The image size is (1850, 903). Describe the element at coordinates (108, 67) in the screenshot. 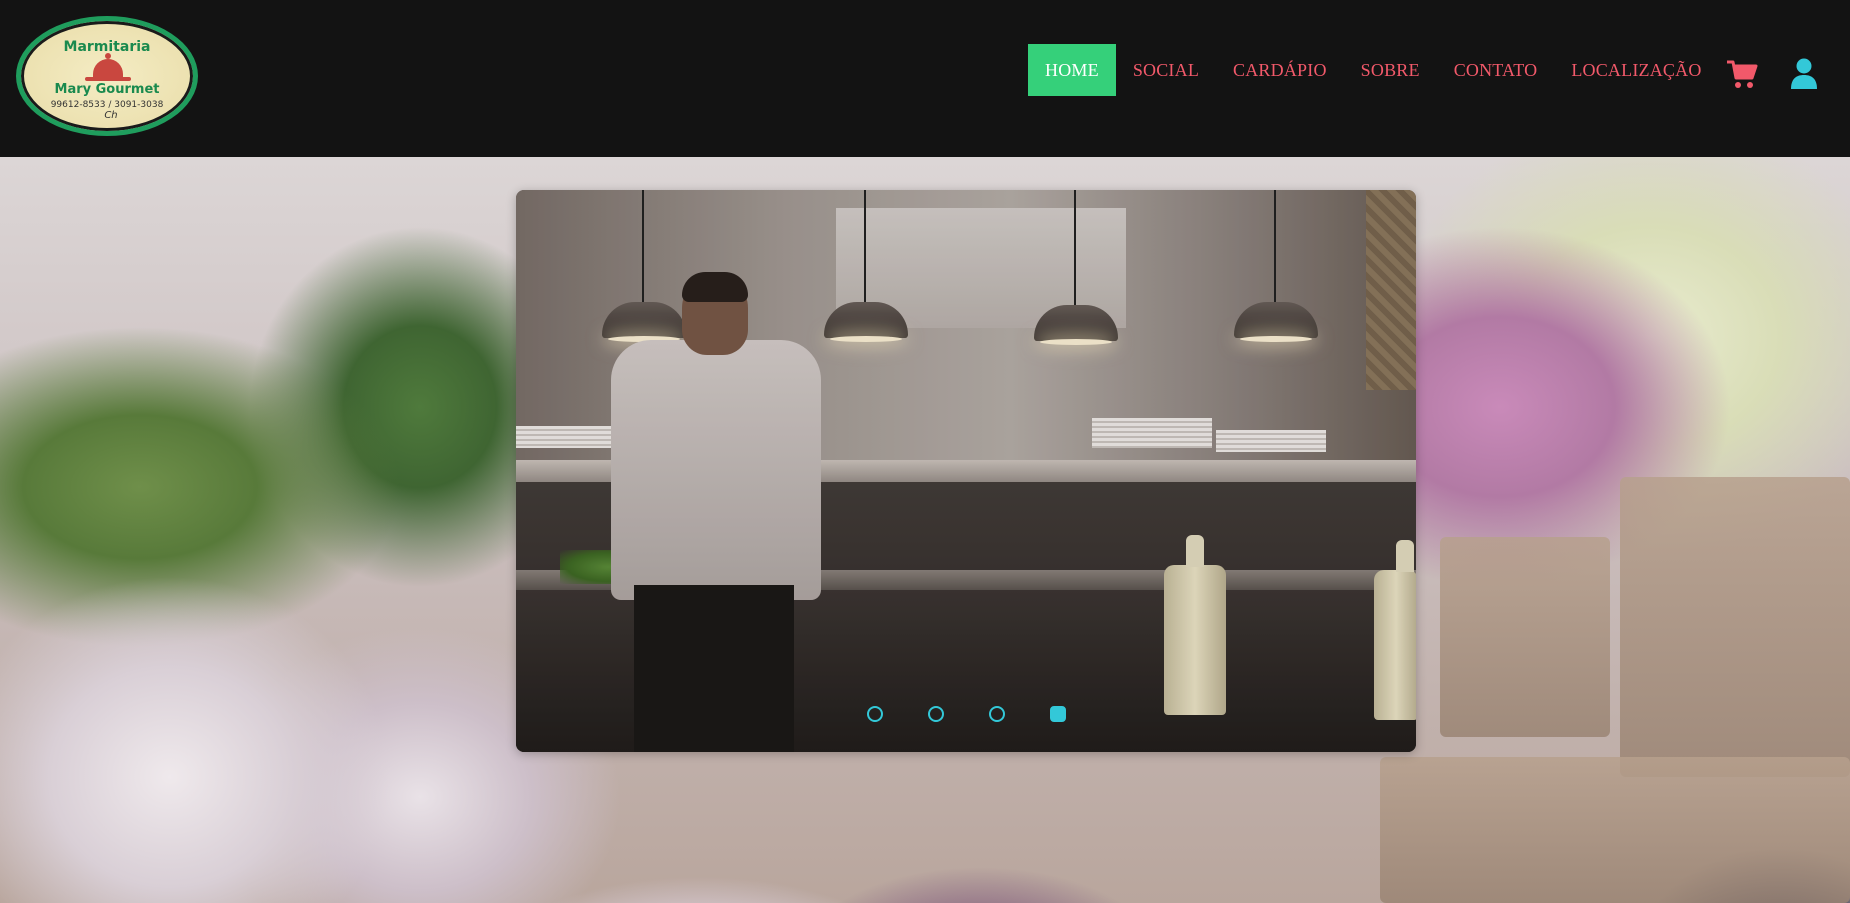

I see `cloche-icon` at that location.